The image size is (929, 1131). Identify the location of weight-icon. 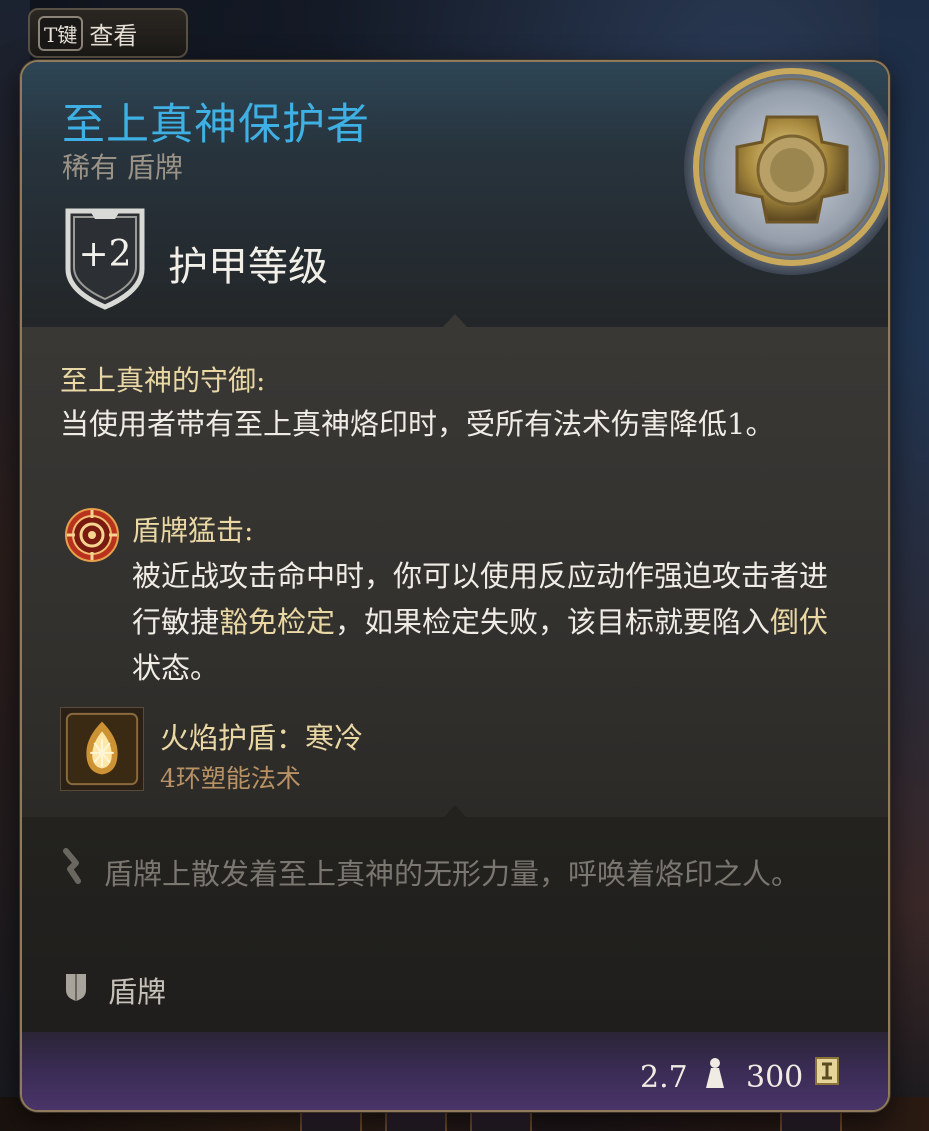
(715, 1073).